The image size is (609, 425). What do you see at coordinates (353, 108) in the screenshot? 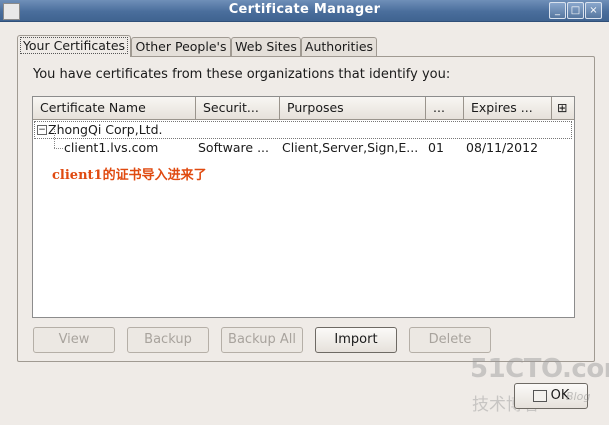
I see `column-purposes: Purposes` at bounding box center [353, 108].